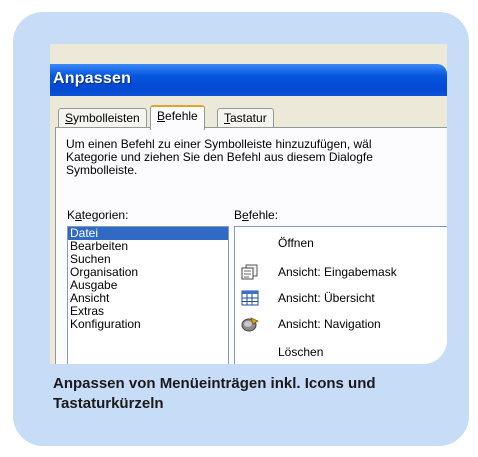  Describe the element at coordinates (329, 324) in the screenshot. I see `command-label: Ansicht: Navigation` at that location.